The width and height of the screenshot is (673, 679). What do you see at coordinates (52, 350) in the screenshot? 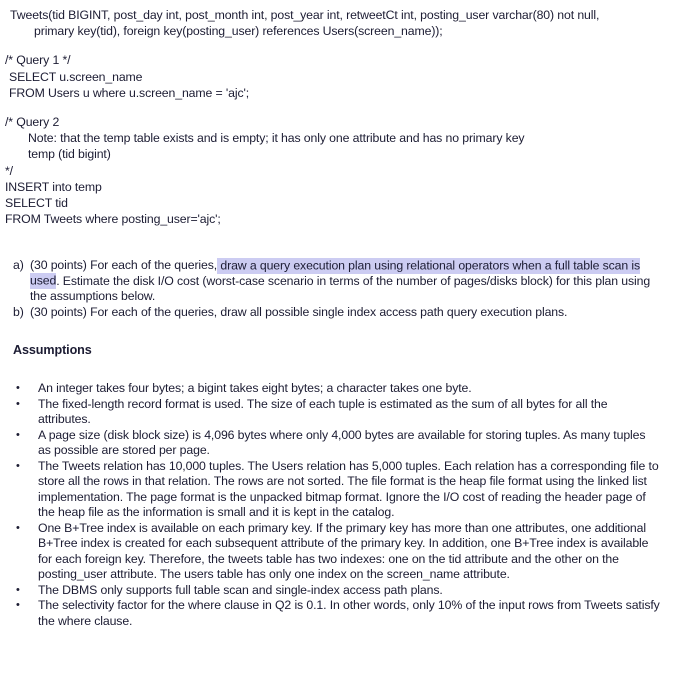
I see `assumptions-heading: Assumptions` at bounding box center [52, 350].